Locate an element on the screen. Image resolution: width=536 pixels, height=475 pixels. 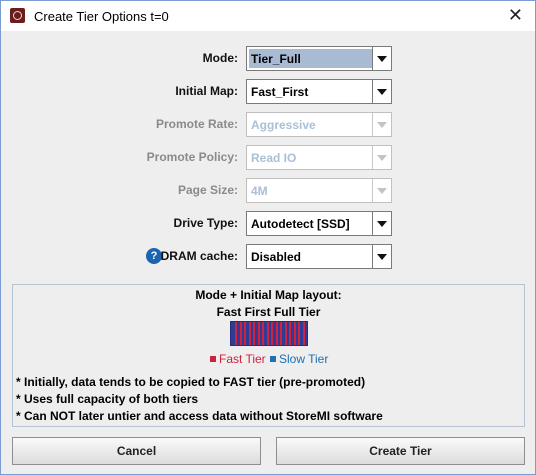
drive-type-row: Drive Type: Autodetect [SSD] is located at coordinates (268, 223).